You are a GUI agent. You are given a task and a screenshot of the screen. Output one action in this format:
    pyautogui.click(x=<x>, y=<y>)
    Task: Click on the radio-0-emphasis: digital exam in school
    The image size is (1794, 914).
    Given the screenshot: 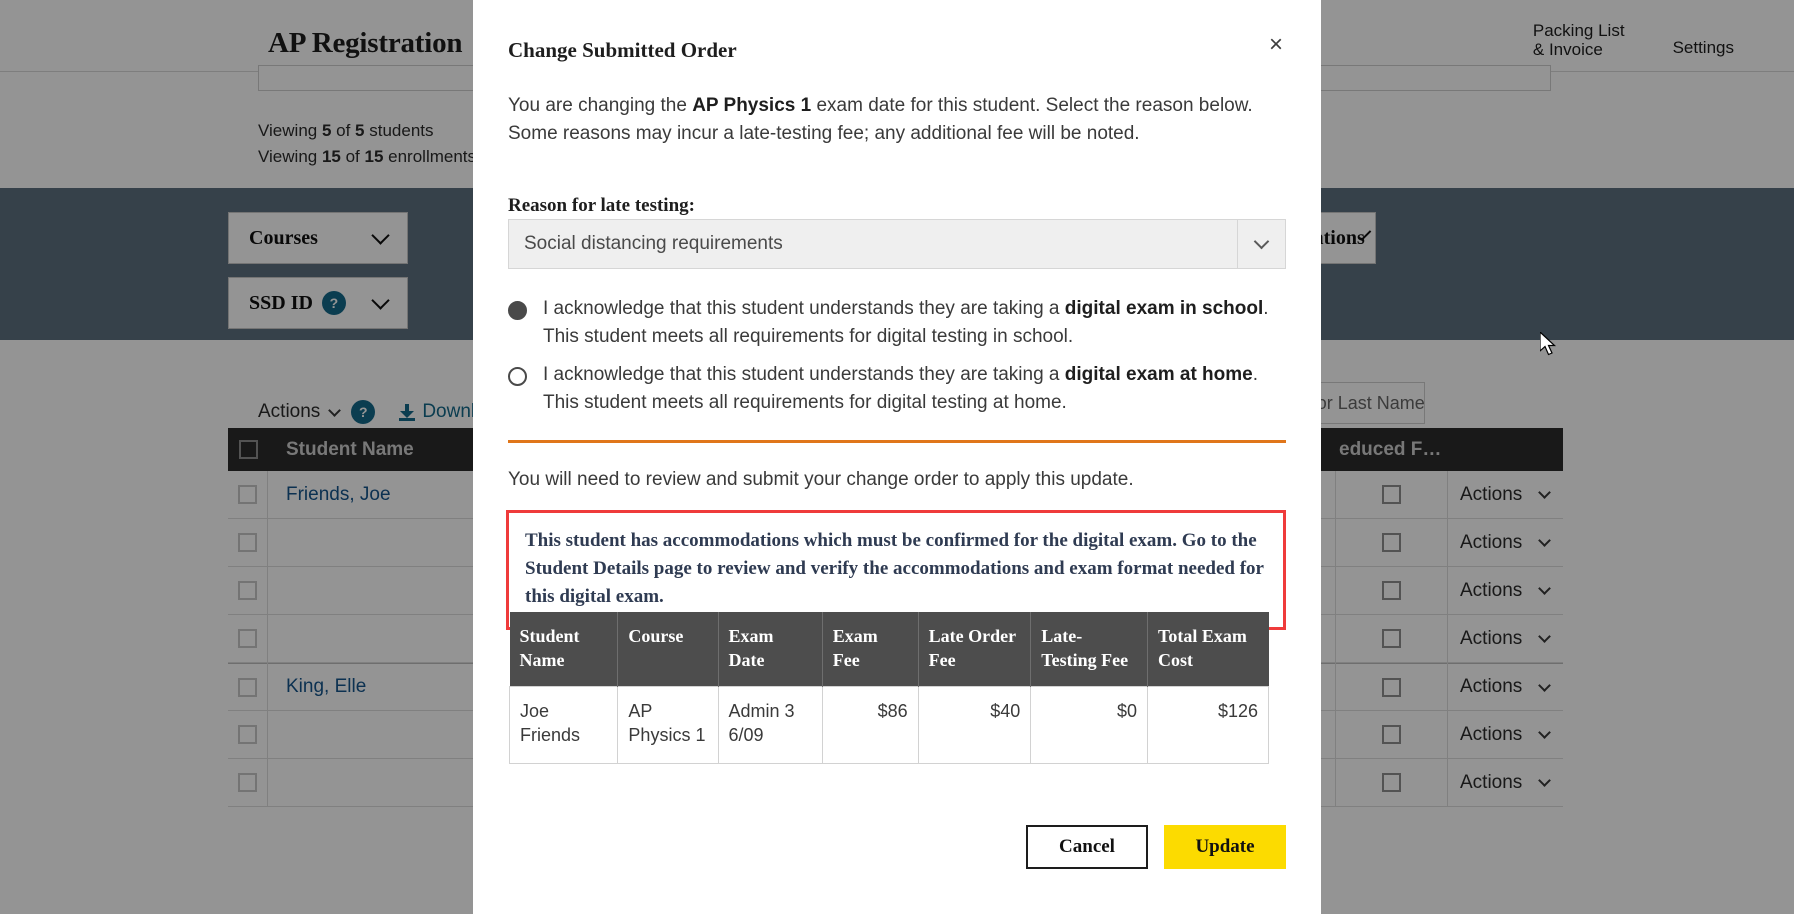 What is the action you would take?
    pyautogui.click(x=1164, y=308)
    